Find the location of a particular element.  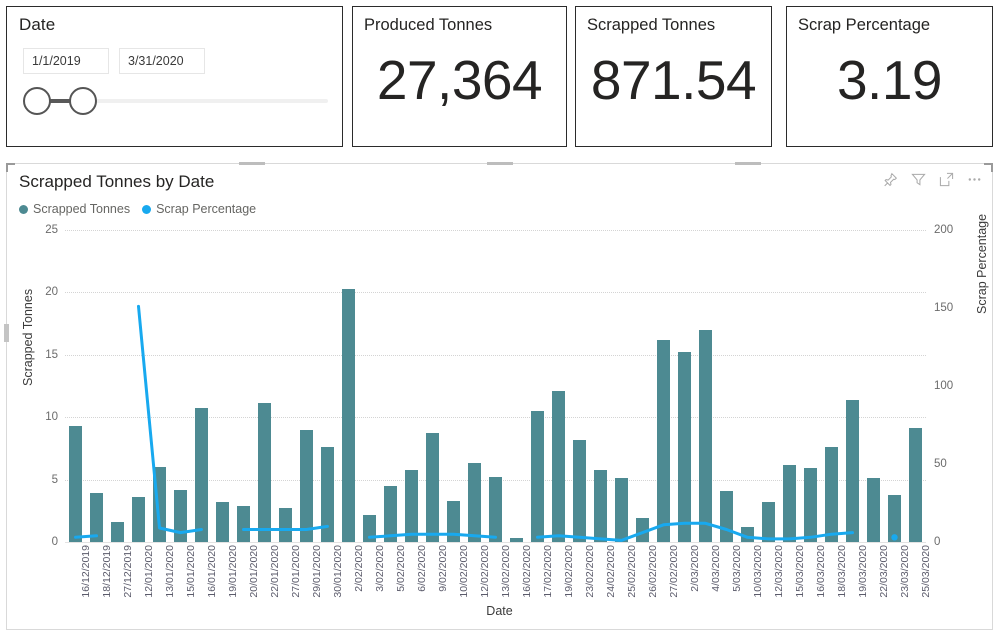

pin-icon is located at coordinates (890, 179).